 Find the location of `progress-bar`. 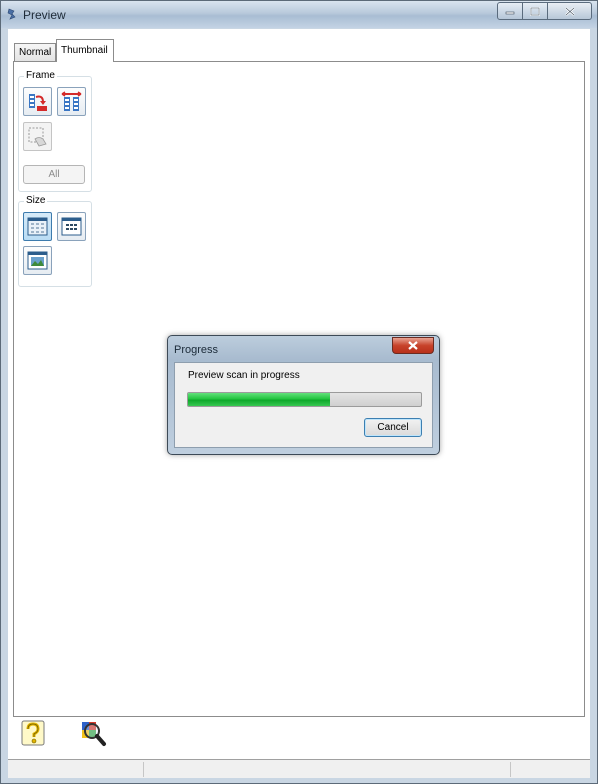

progress-bar is located at coordinates (304, 399).